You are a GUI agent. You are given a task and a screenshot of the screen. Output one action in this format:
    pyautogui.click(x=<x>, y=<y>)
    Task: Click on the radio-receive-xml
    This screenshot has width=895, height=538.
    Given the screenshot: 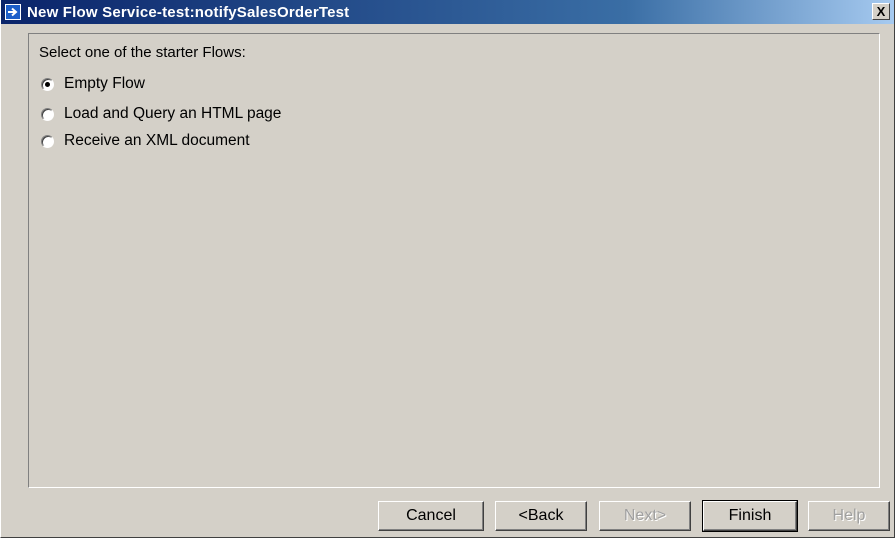 What is the action you would take?
    pyautogui.click(x=47, y=141)
    